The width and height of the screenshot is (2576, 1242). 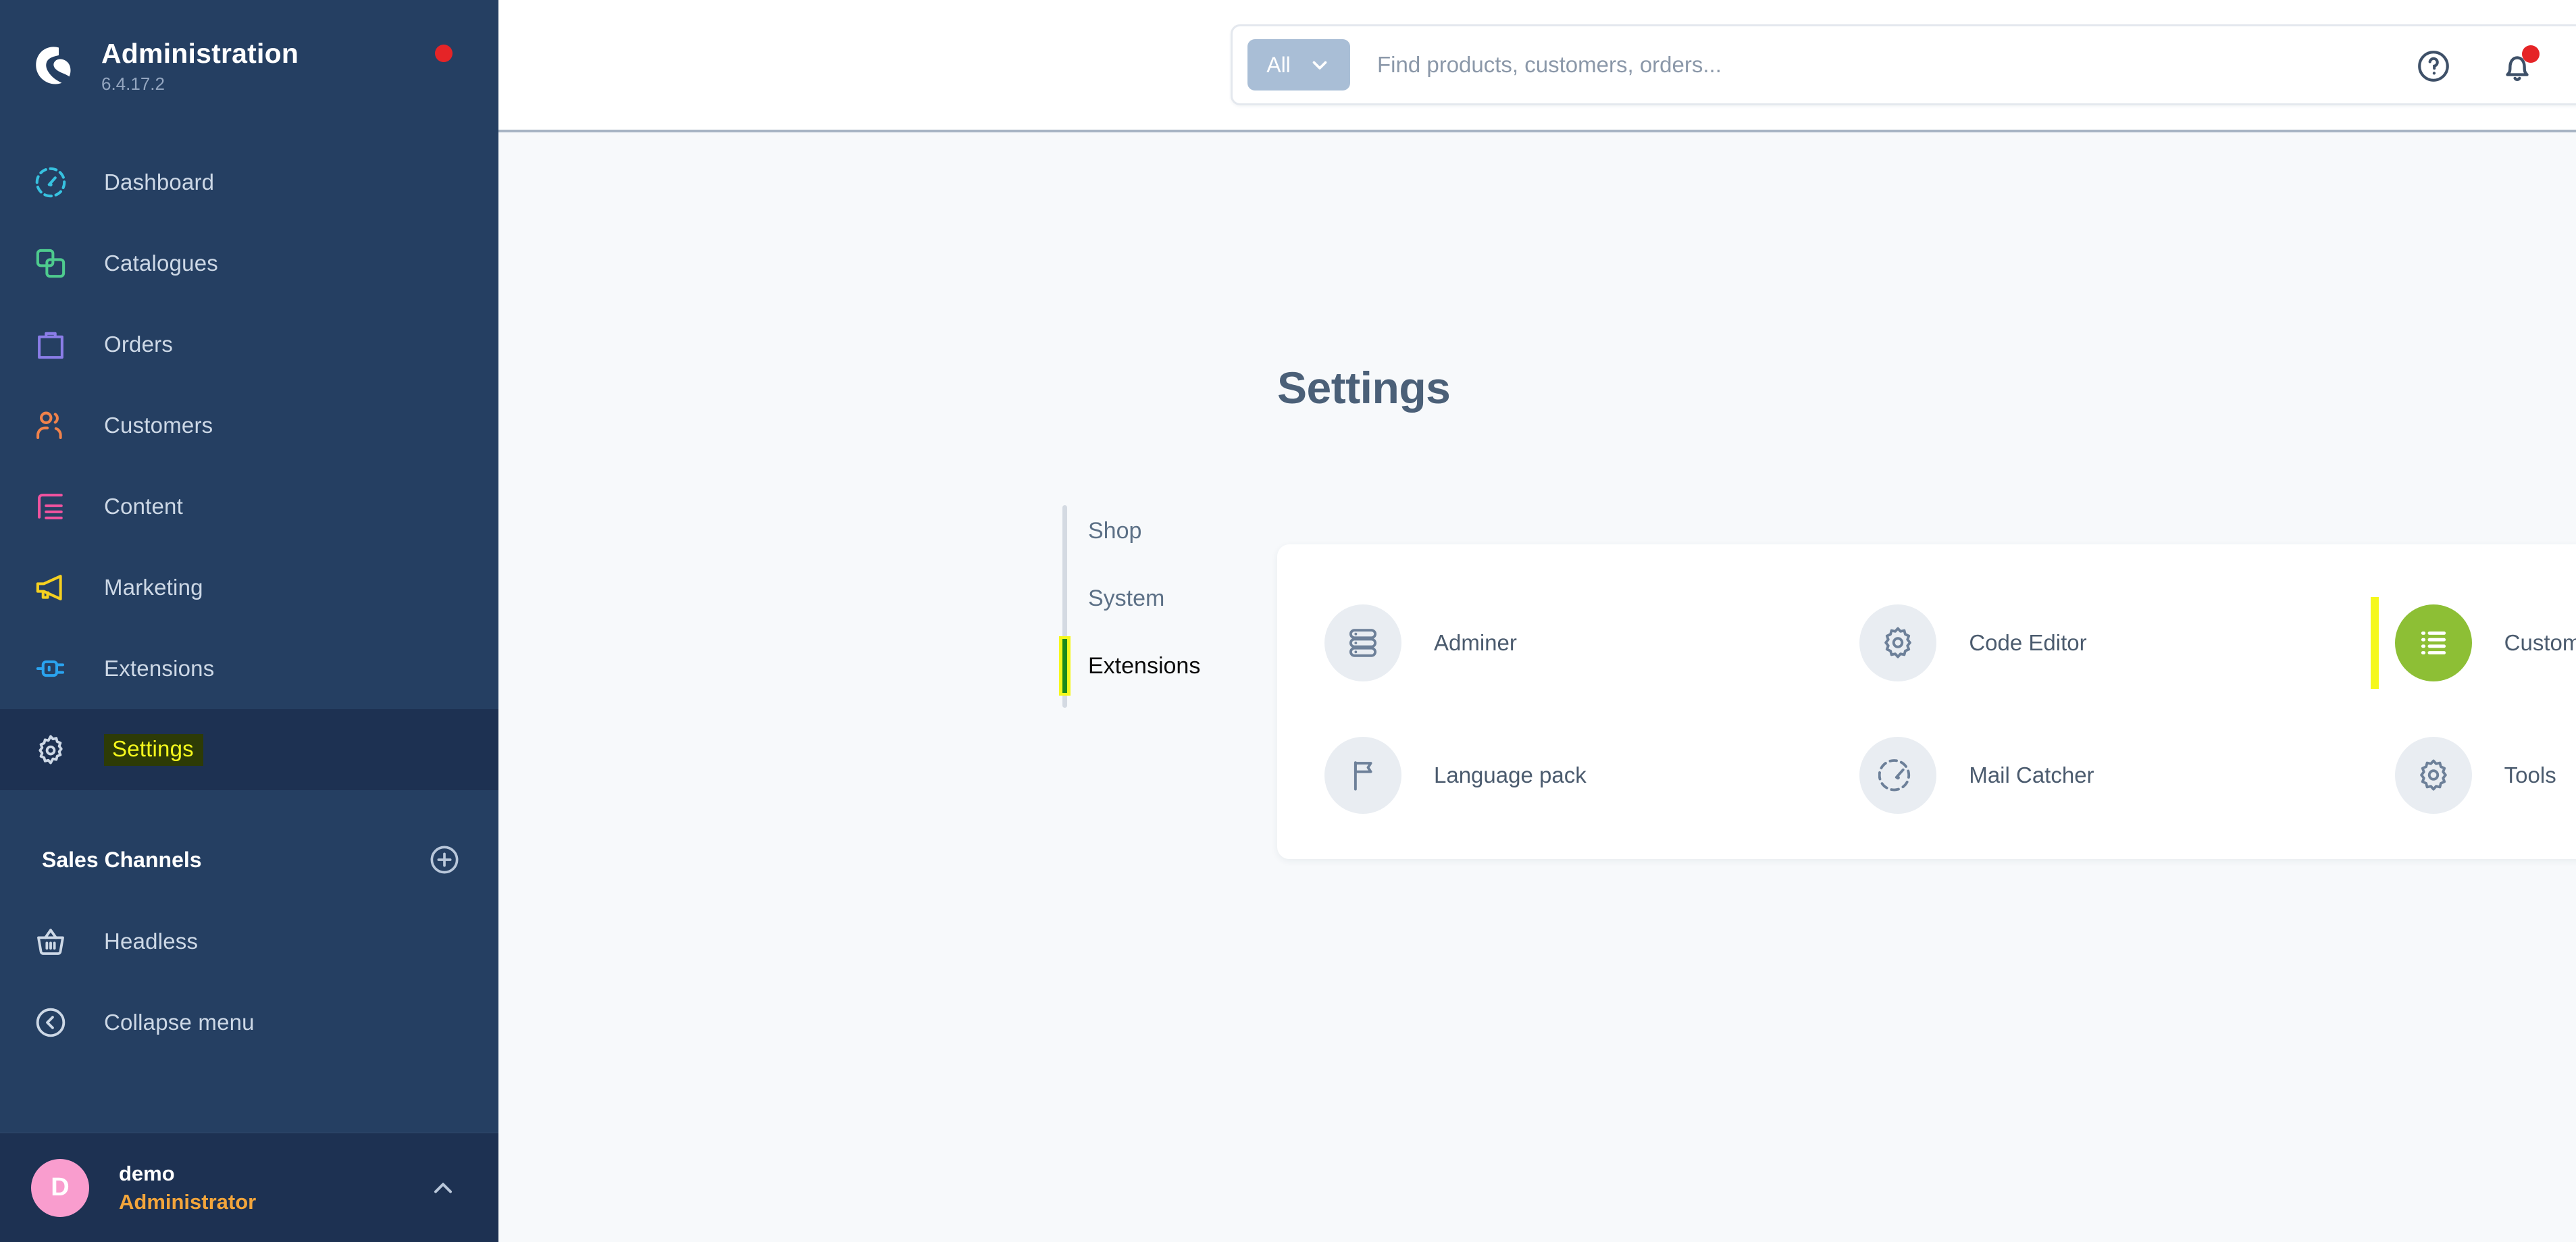 What do you see at coordinates (158, 425) in the screenshot?
I see `sidebar-item-label: Customers` at bounding box center [158, 425].